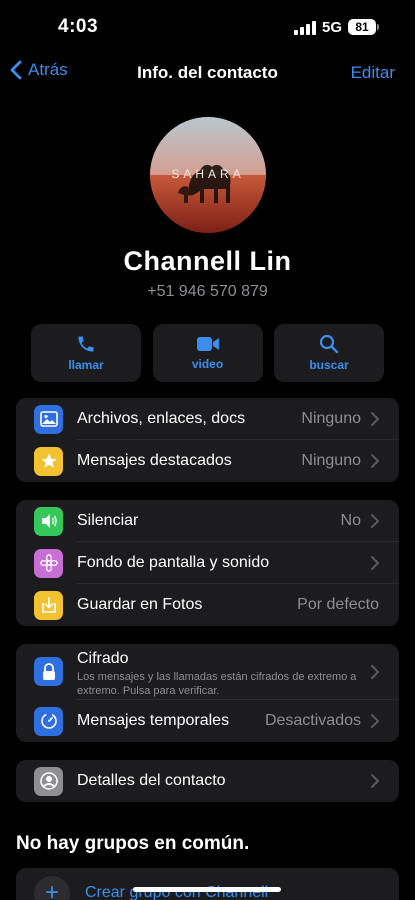 The width and height of the screenshot is (415, 900). I want to click on avatar-text: SAHARA, so click(208, 174).